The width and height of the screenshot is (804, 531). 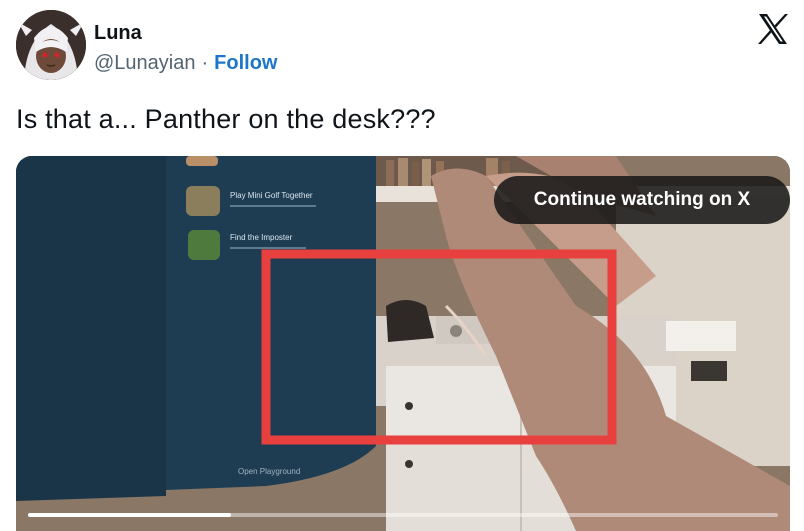 What do you see at coordinates (261, 237) in the screenshot?
I see `screen-item-2: Find the Imposter` at bounding box center [261, 237].